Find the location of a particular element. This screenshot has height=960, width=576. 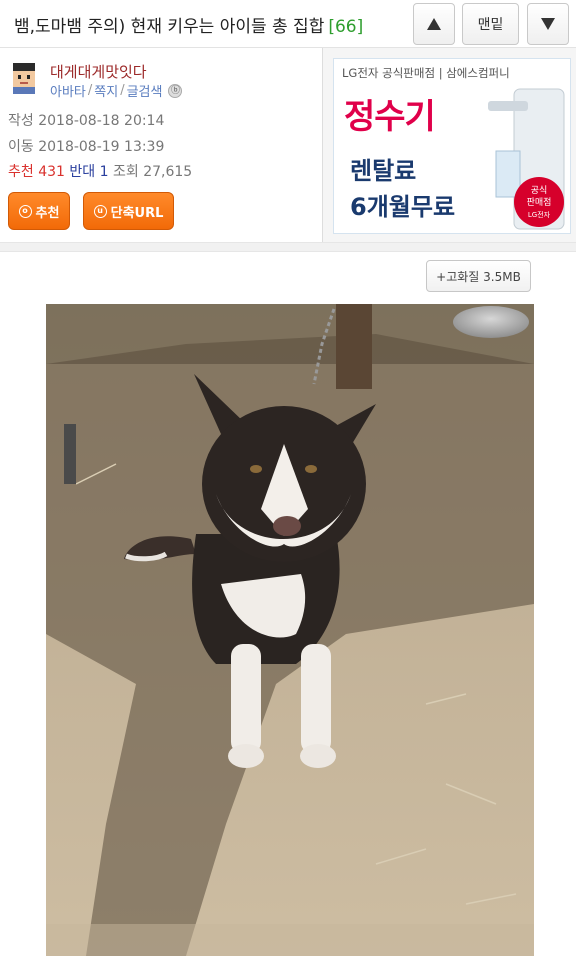

badge-line1: 공식 is located at coordinates (539, 191).